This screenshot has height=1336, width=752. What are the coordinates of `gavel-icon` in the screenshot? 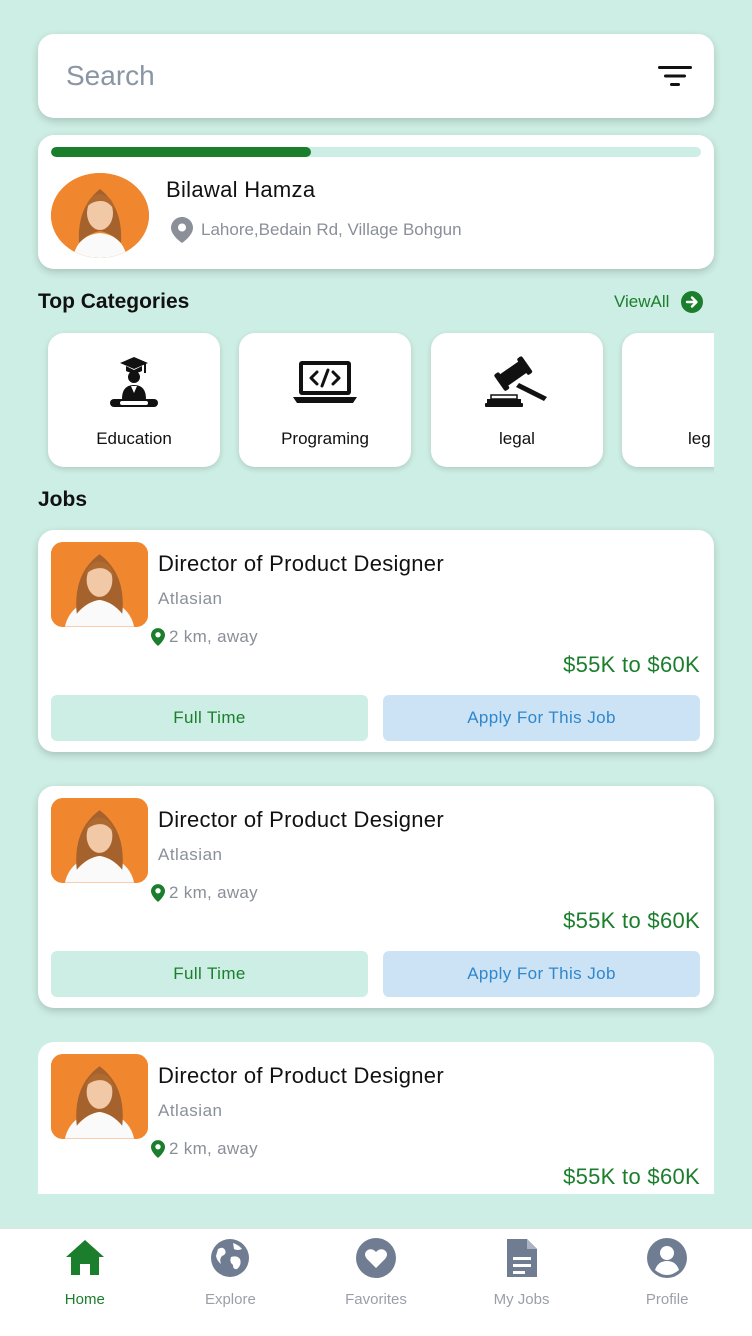 It's located at (516, 381).